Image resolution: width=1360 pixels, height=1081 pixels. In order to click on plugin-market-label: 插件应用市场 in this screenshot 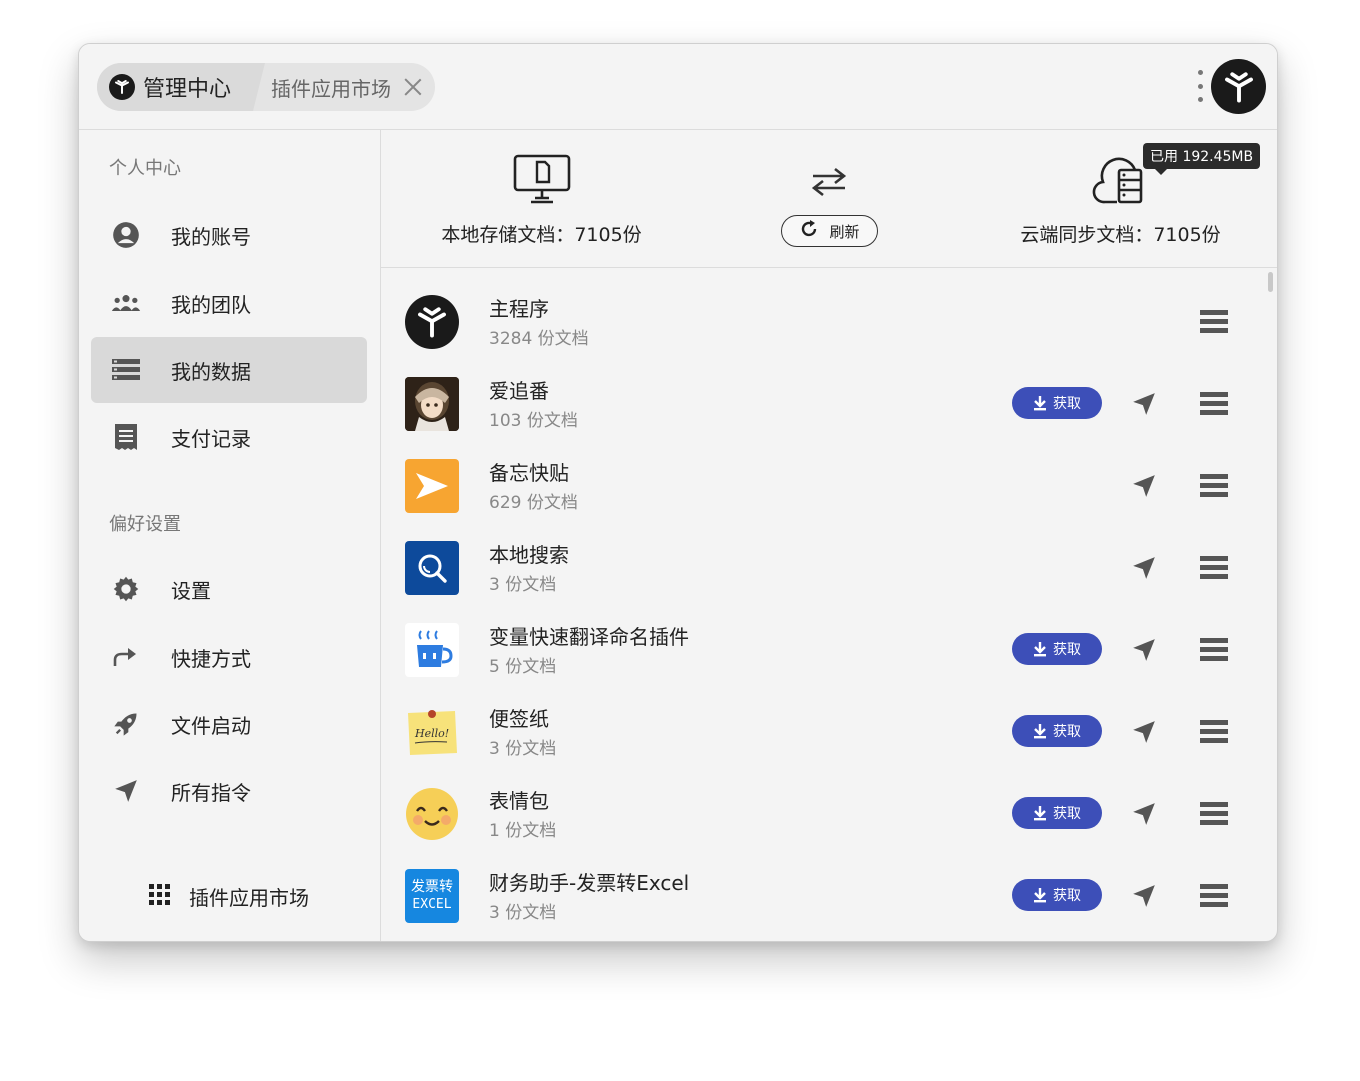, I will do `click(249, 898)`.